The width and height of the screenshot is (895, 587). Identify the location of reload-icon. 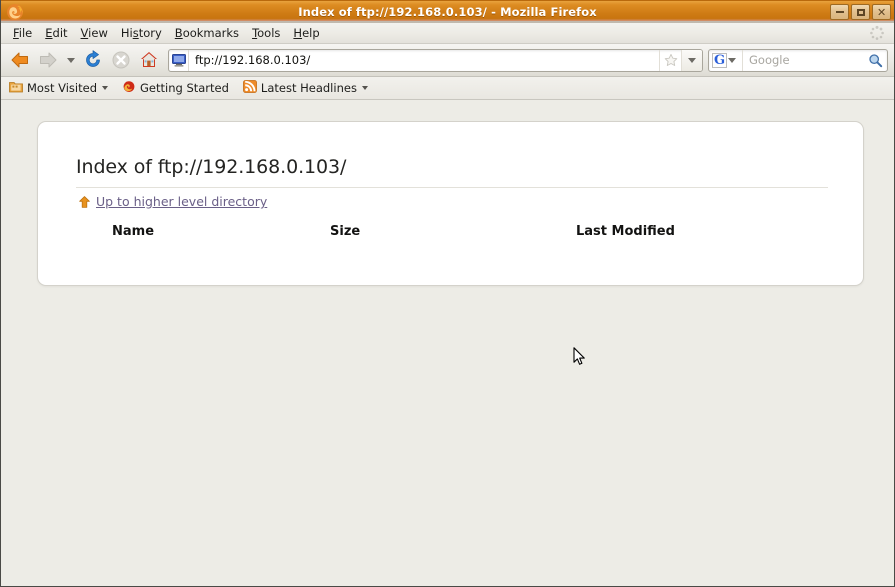
(93, 58).